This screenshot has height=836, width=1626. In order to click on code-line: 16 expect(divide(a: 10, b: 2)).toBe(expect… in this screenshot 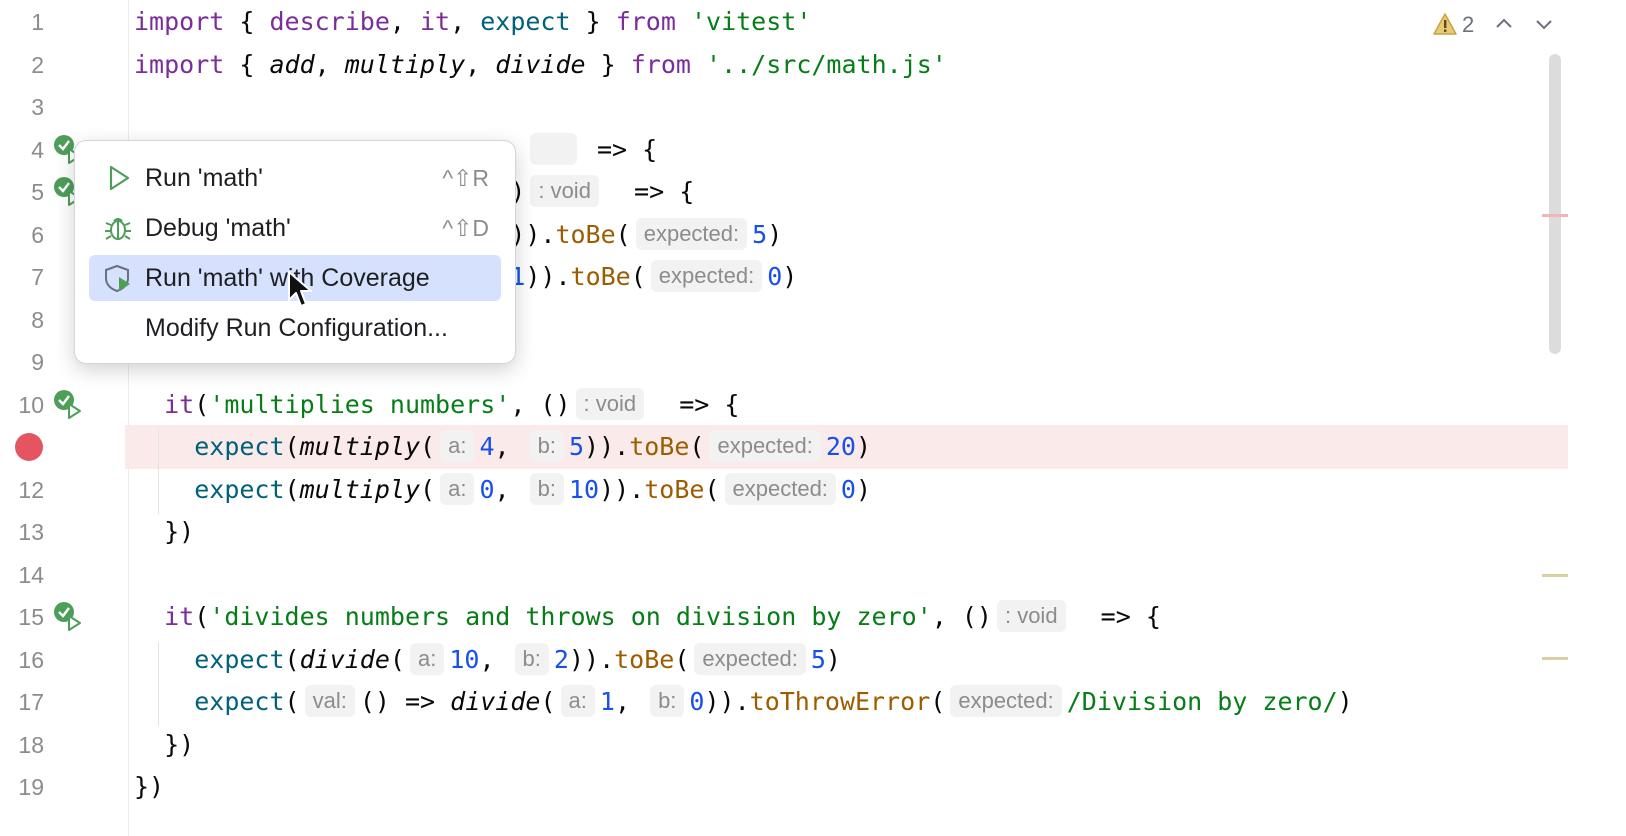, I will do `click(813, 660)`.